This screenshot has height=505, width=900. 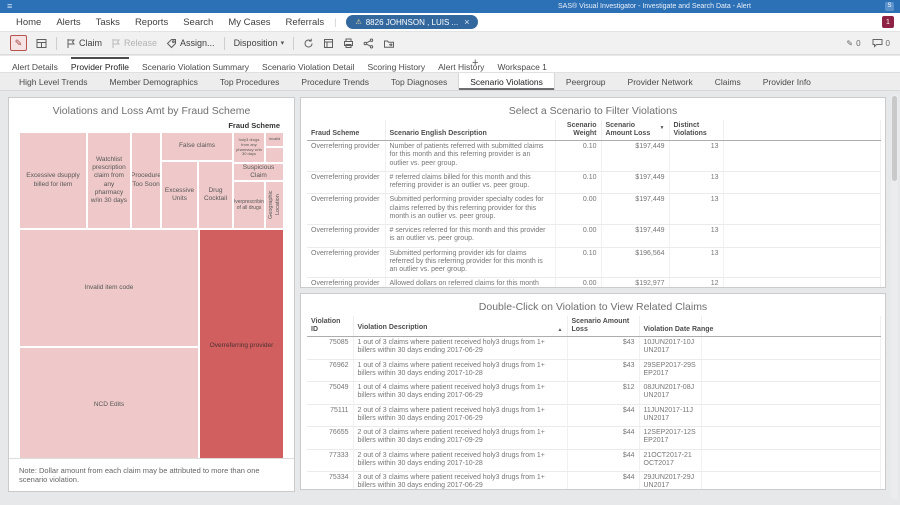 What do you see at coordinates (9, 6) in the screenshot?
I see `hamburger-menu-icon: ≡` at bounding box center [9, 6].